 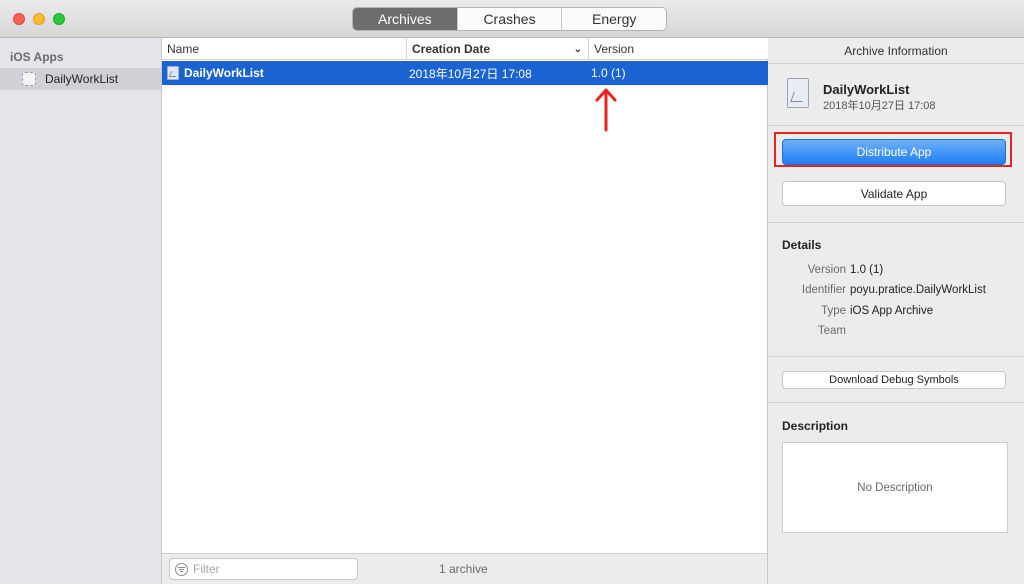 What do you see at coordinates (831, 331) in the screenshot?
I see `detail-row-team: Team` at bounding box center [831, 331].